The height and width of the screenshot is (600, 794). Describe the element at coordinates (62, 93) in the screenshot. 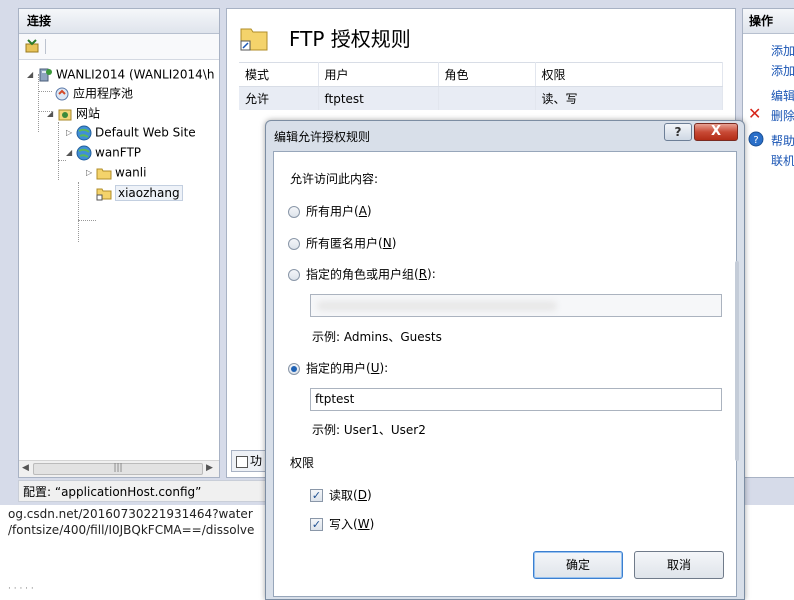

I see `app-pool-icon` at that location.